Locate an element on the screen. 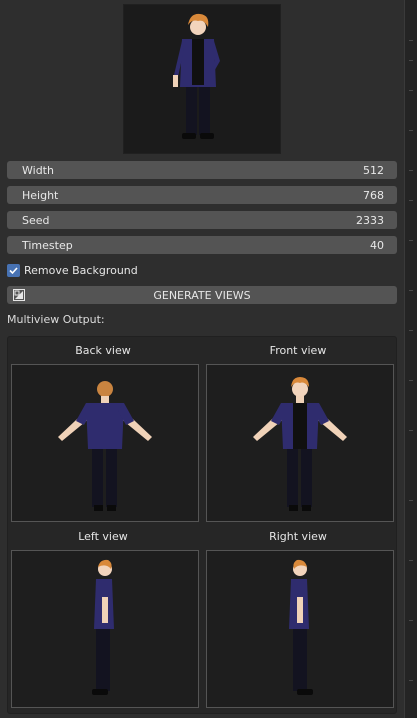  back-view-title: Back view is located at coordinates (103, 350).